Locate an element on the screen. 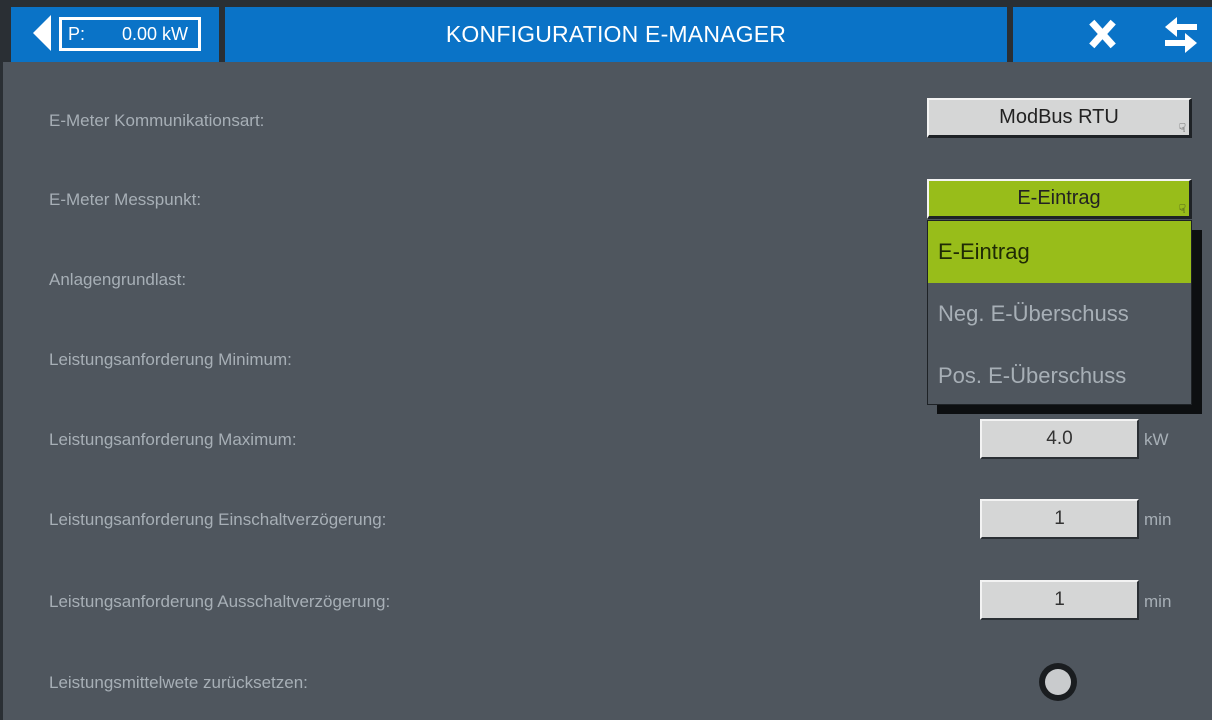  measure-point-label: E-Meter Messpunkt: is located at coordinates (125, 199).